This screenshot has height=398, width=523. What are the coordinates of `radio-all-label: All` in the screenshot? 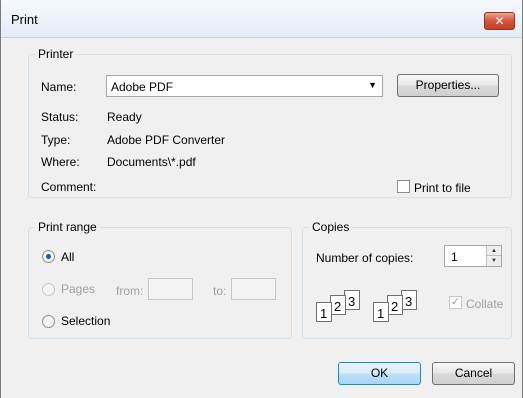 It's located at (67, 257).